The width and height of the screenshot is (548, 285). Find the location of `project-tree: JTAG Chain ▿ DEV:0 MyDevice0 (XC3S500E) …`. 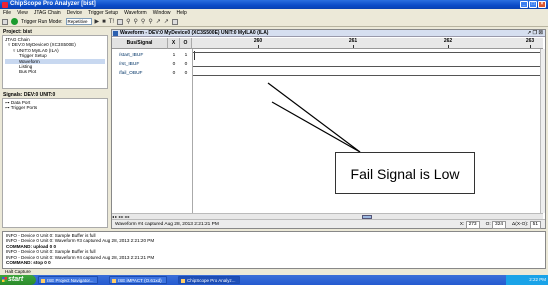

project-tree: JTAG Chain ▿ DEV:0 MyDevice0 (XC3S500E) … is located at coordinates (55, 62).